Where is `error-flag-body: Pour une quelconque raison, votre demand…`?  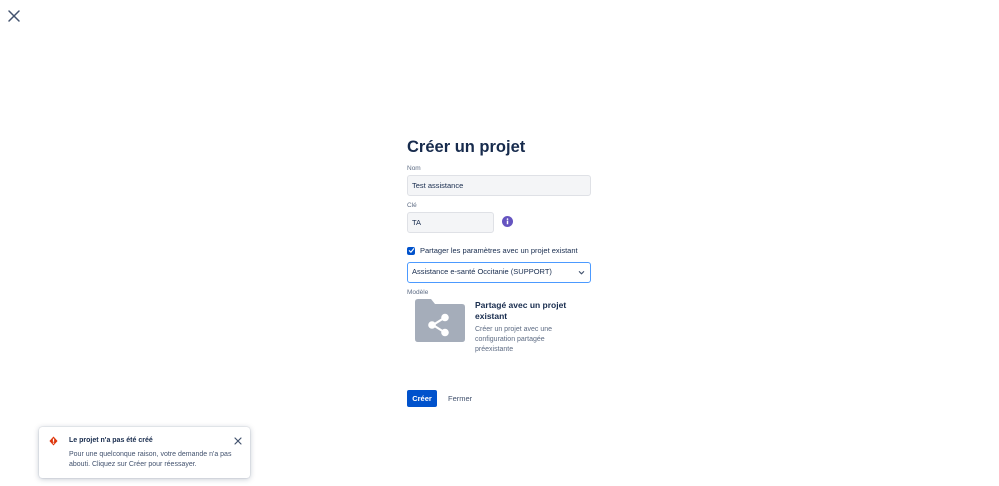 error-flag-body: Pour une quelconque raison, votre demand… is located at coordinates (150, 459).